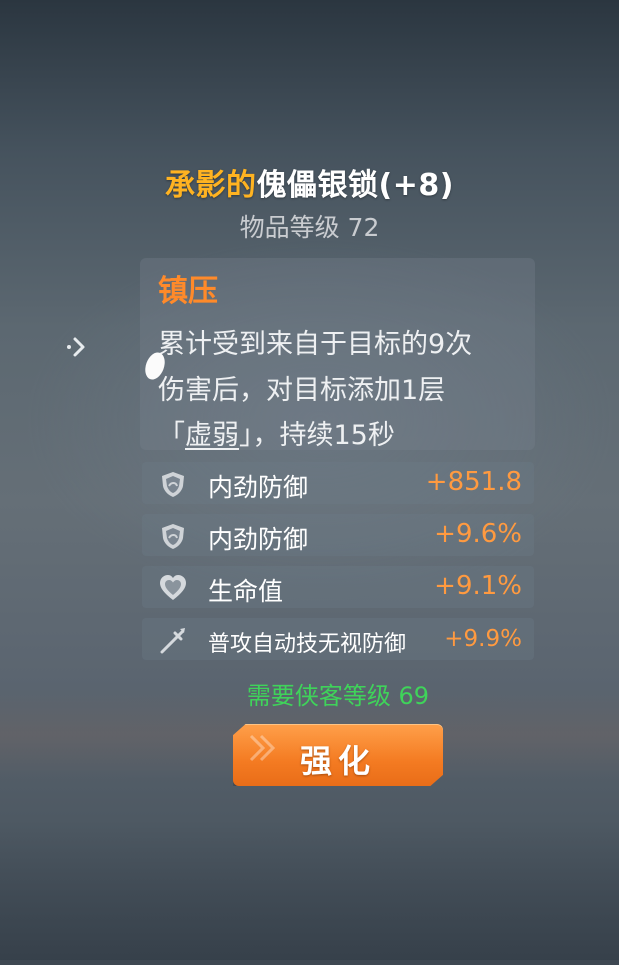 Image resolution: width=619 pixels, height=965 pixels. I want to click on enhance-button: 强化, so click(338, 755).